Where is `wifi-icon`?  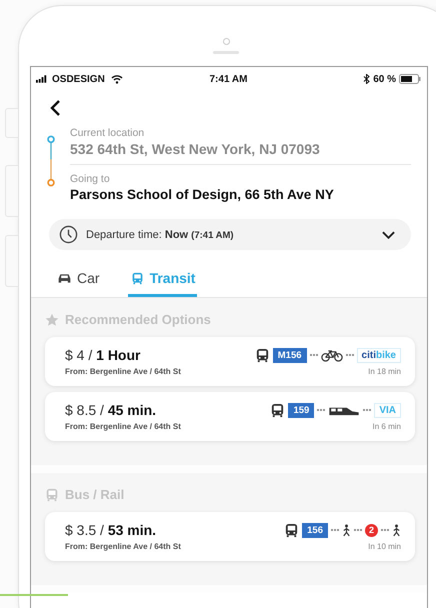 wifi-icon is located at coordinates (116, 79).